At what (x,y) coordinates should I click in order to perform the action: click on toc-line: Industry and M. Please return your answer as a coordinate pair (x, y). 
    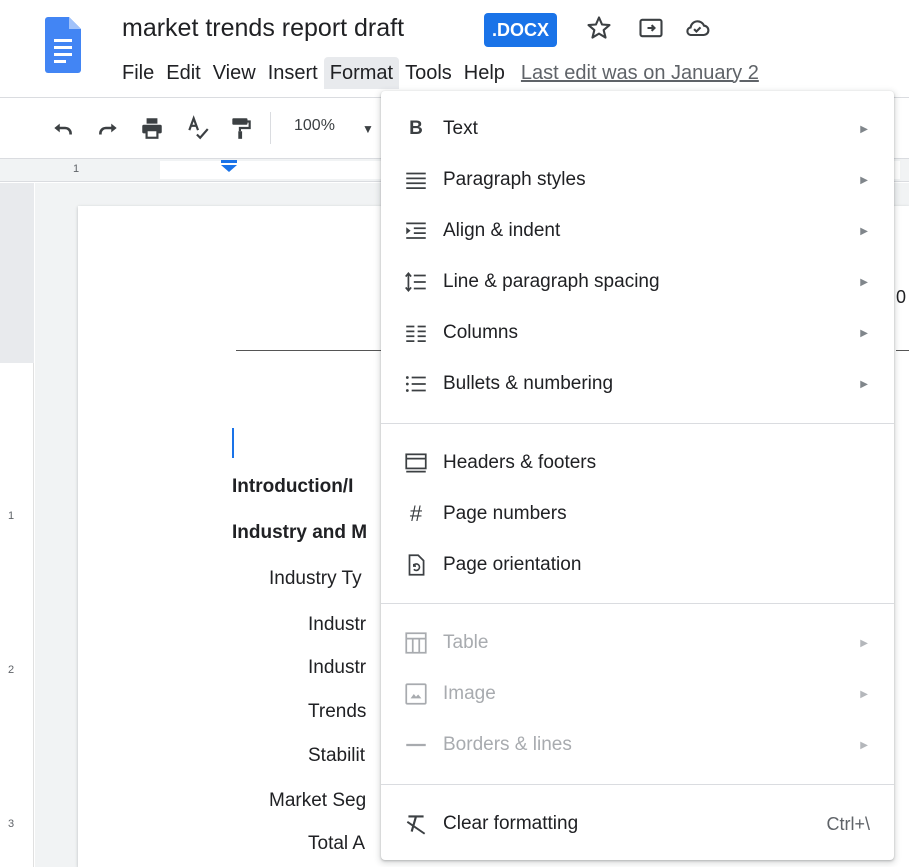
    Looking at the image, I should click on (299, 533).